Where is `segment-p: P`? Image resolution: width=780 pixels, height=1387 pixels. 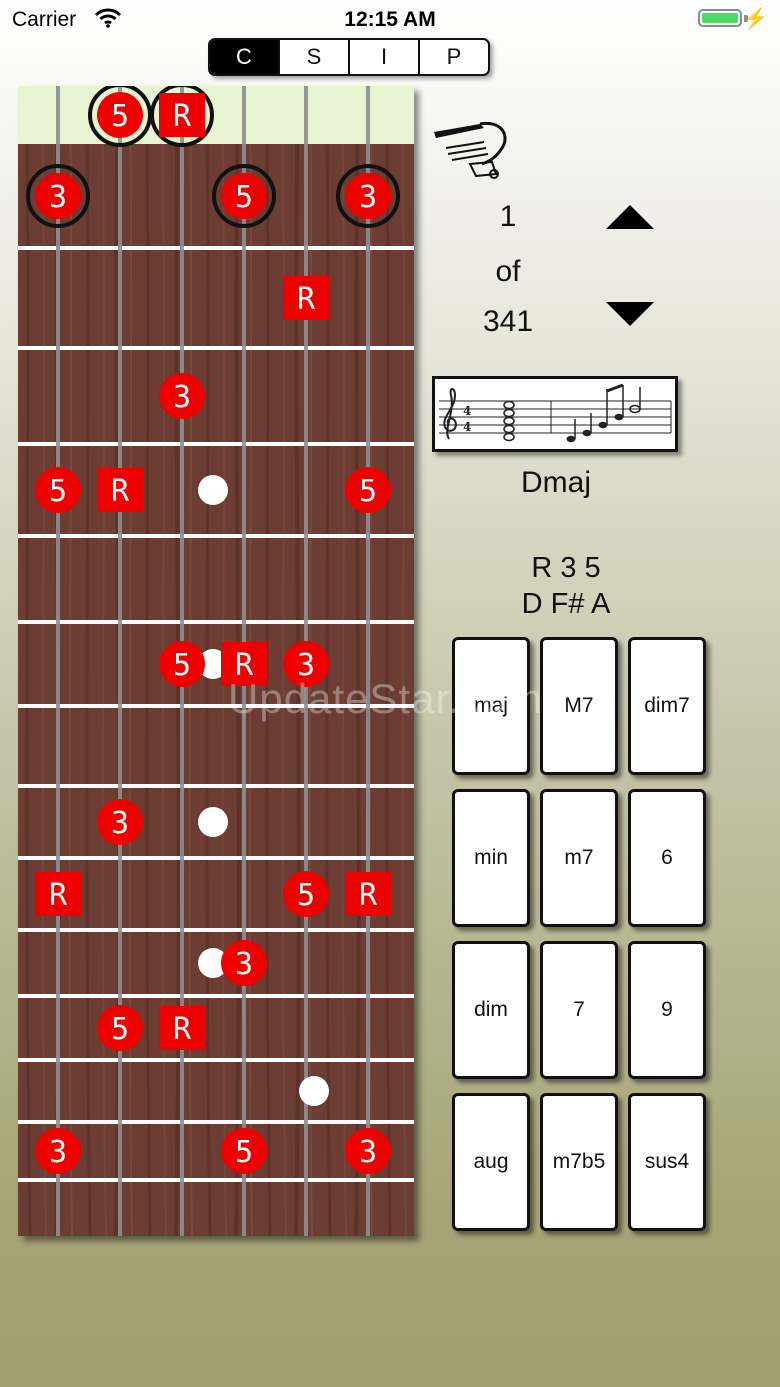
segment-p: P is located at coordinates (453, 57).